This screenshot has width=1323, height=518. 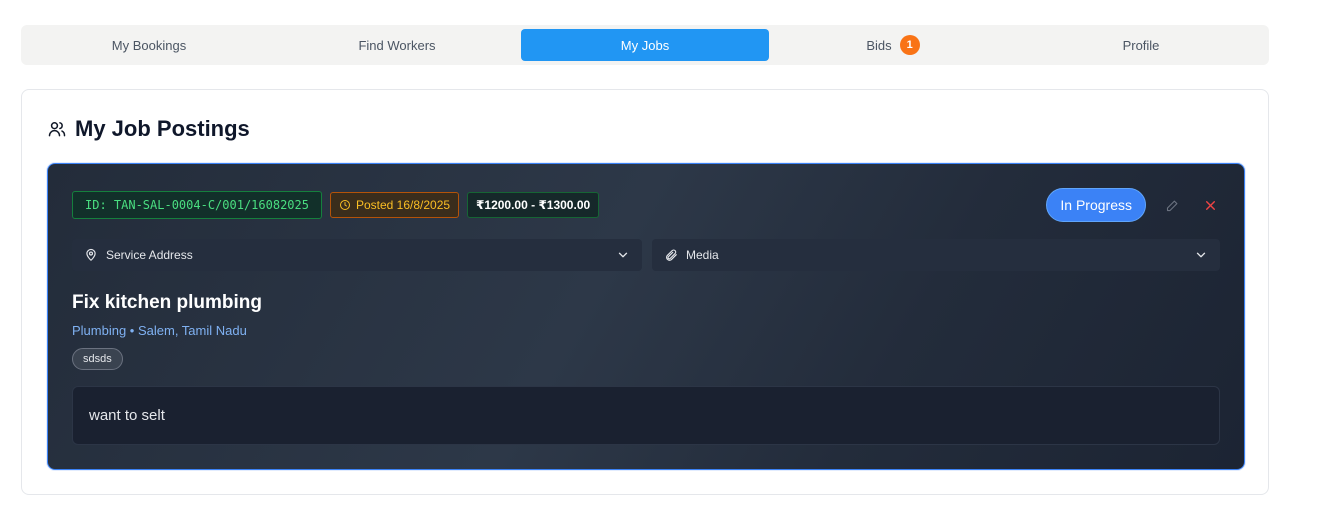 What do you see at coordinates (1096, 205) in the screenshot?
I see `status-badge: In Progress` at bounding box center [1096, 205].